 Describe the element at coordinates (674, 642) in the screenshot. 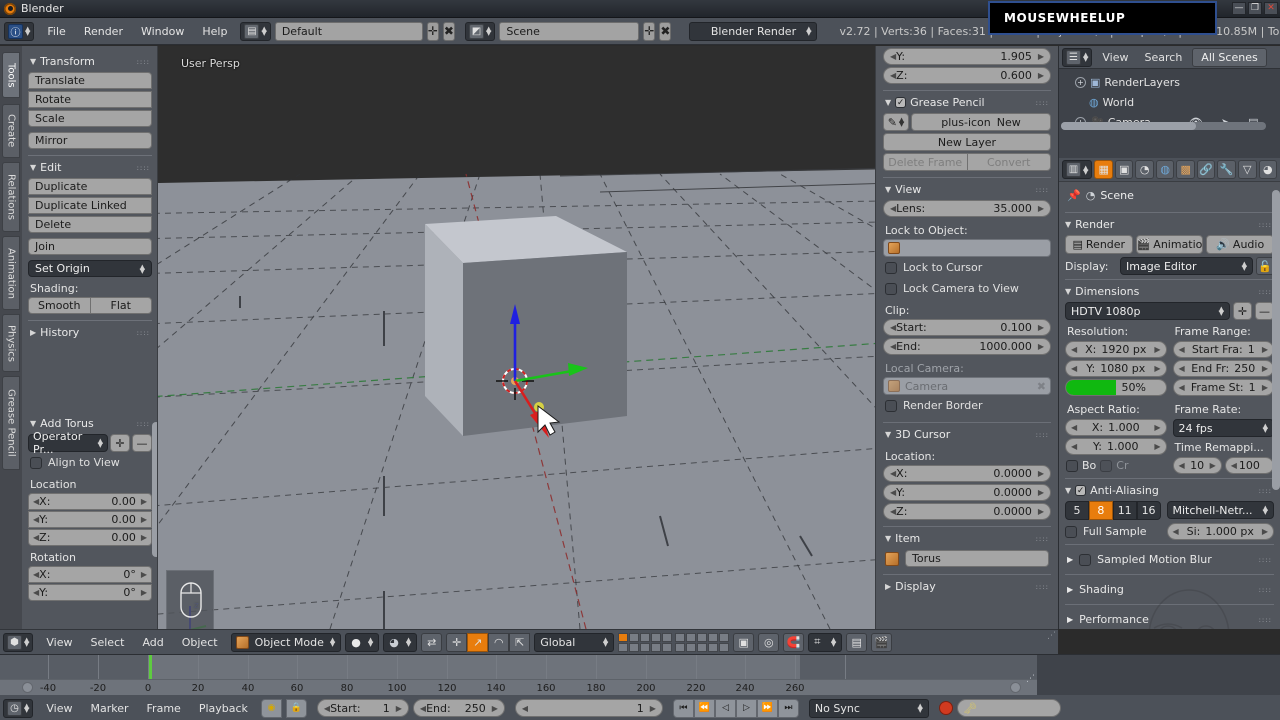

I see `scene-layers` at that location.